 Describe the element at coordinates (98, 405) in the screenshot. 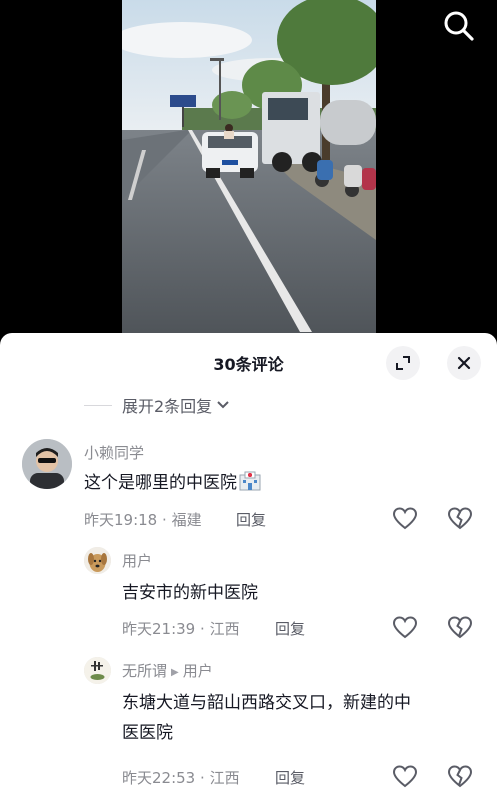

I see `divider-line` at that location.